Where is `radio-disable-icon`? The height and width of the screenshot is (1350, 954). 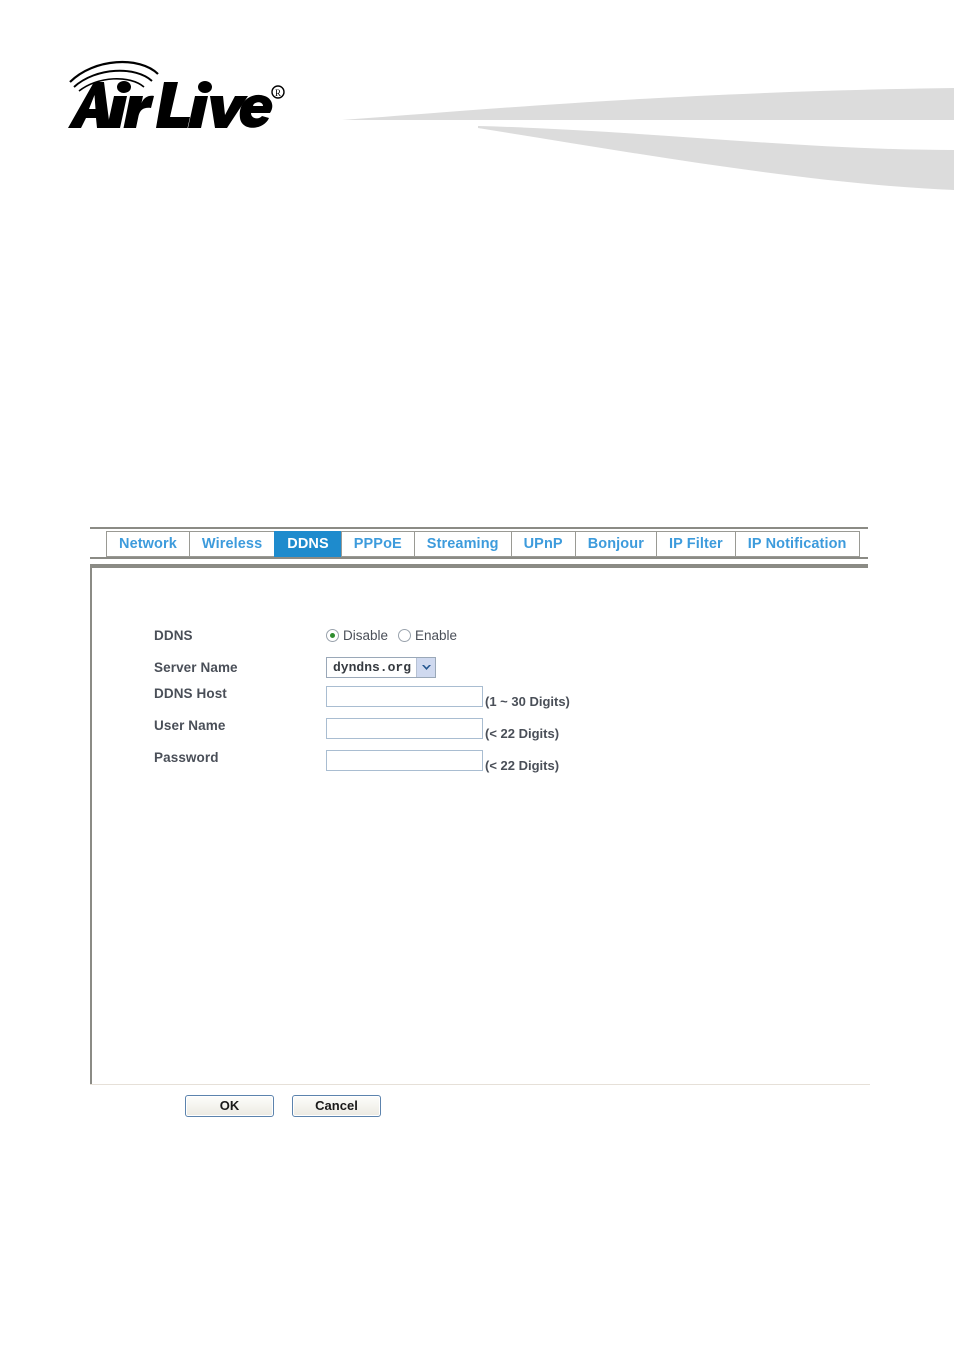
radio-disable-icon is located at coordinates (332, 635).